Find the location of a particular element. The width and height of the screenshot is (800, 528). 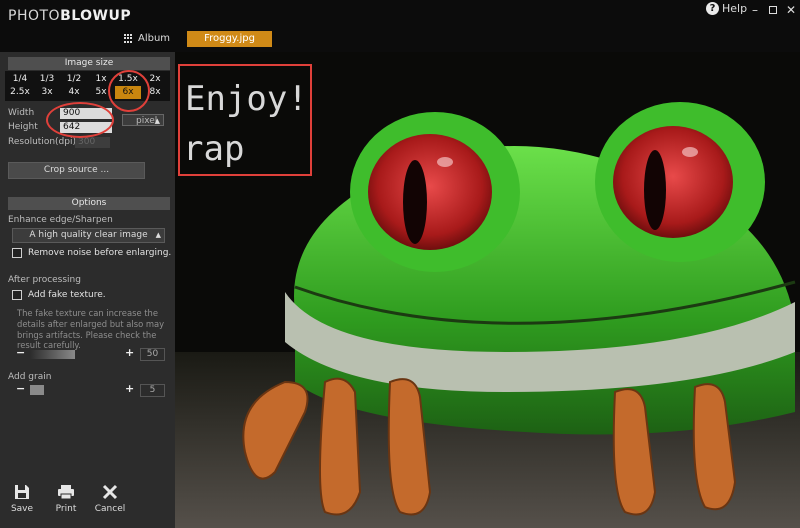

tab-album-label: Album is located at coordinates (154, 38).